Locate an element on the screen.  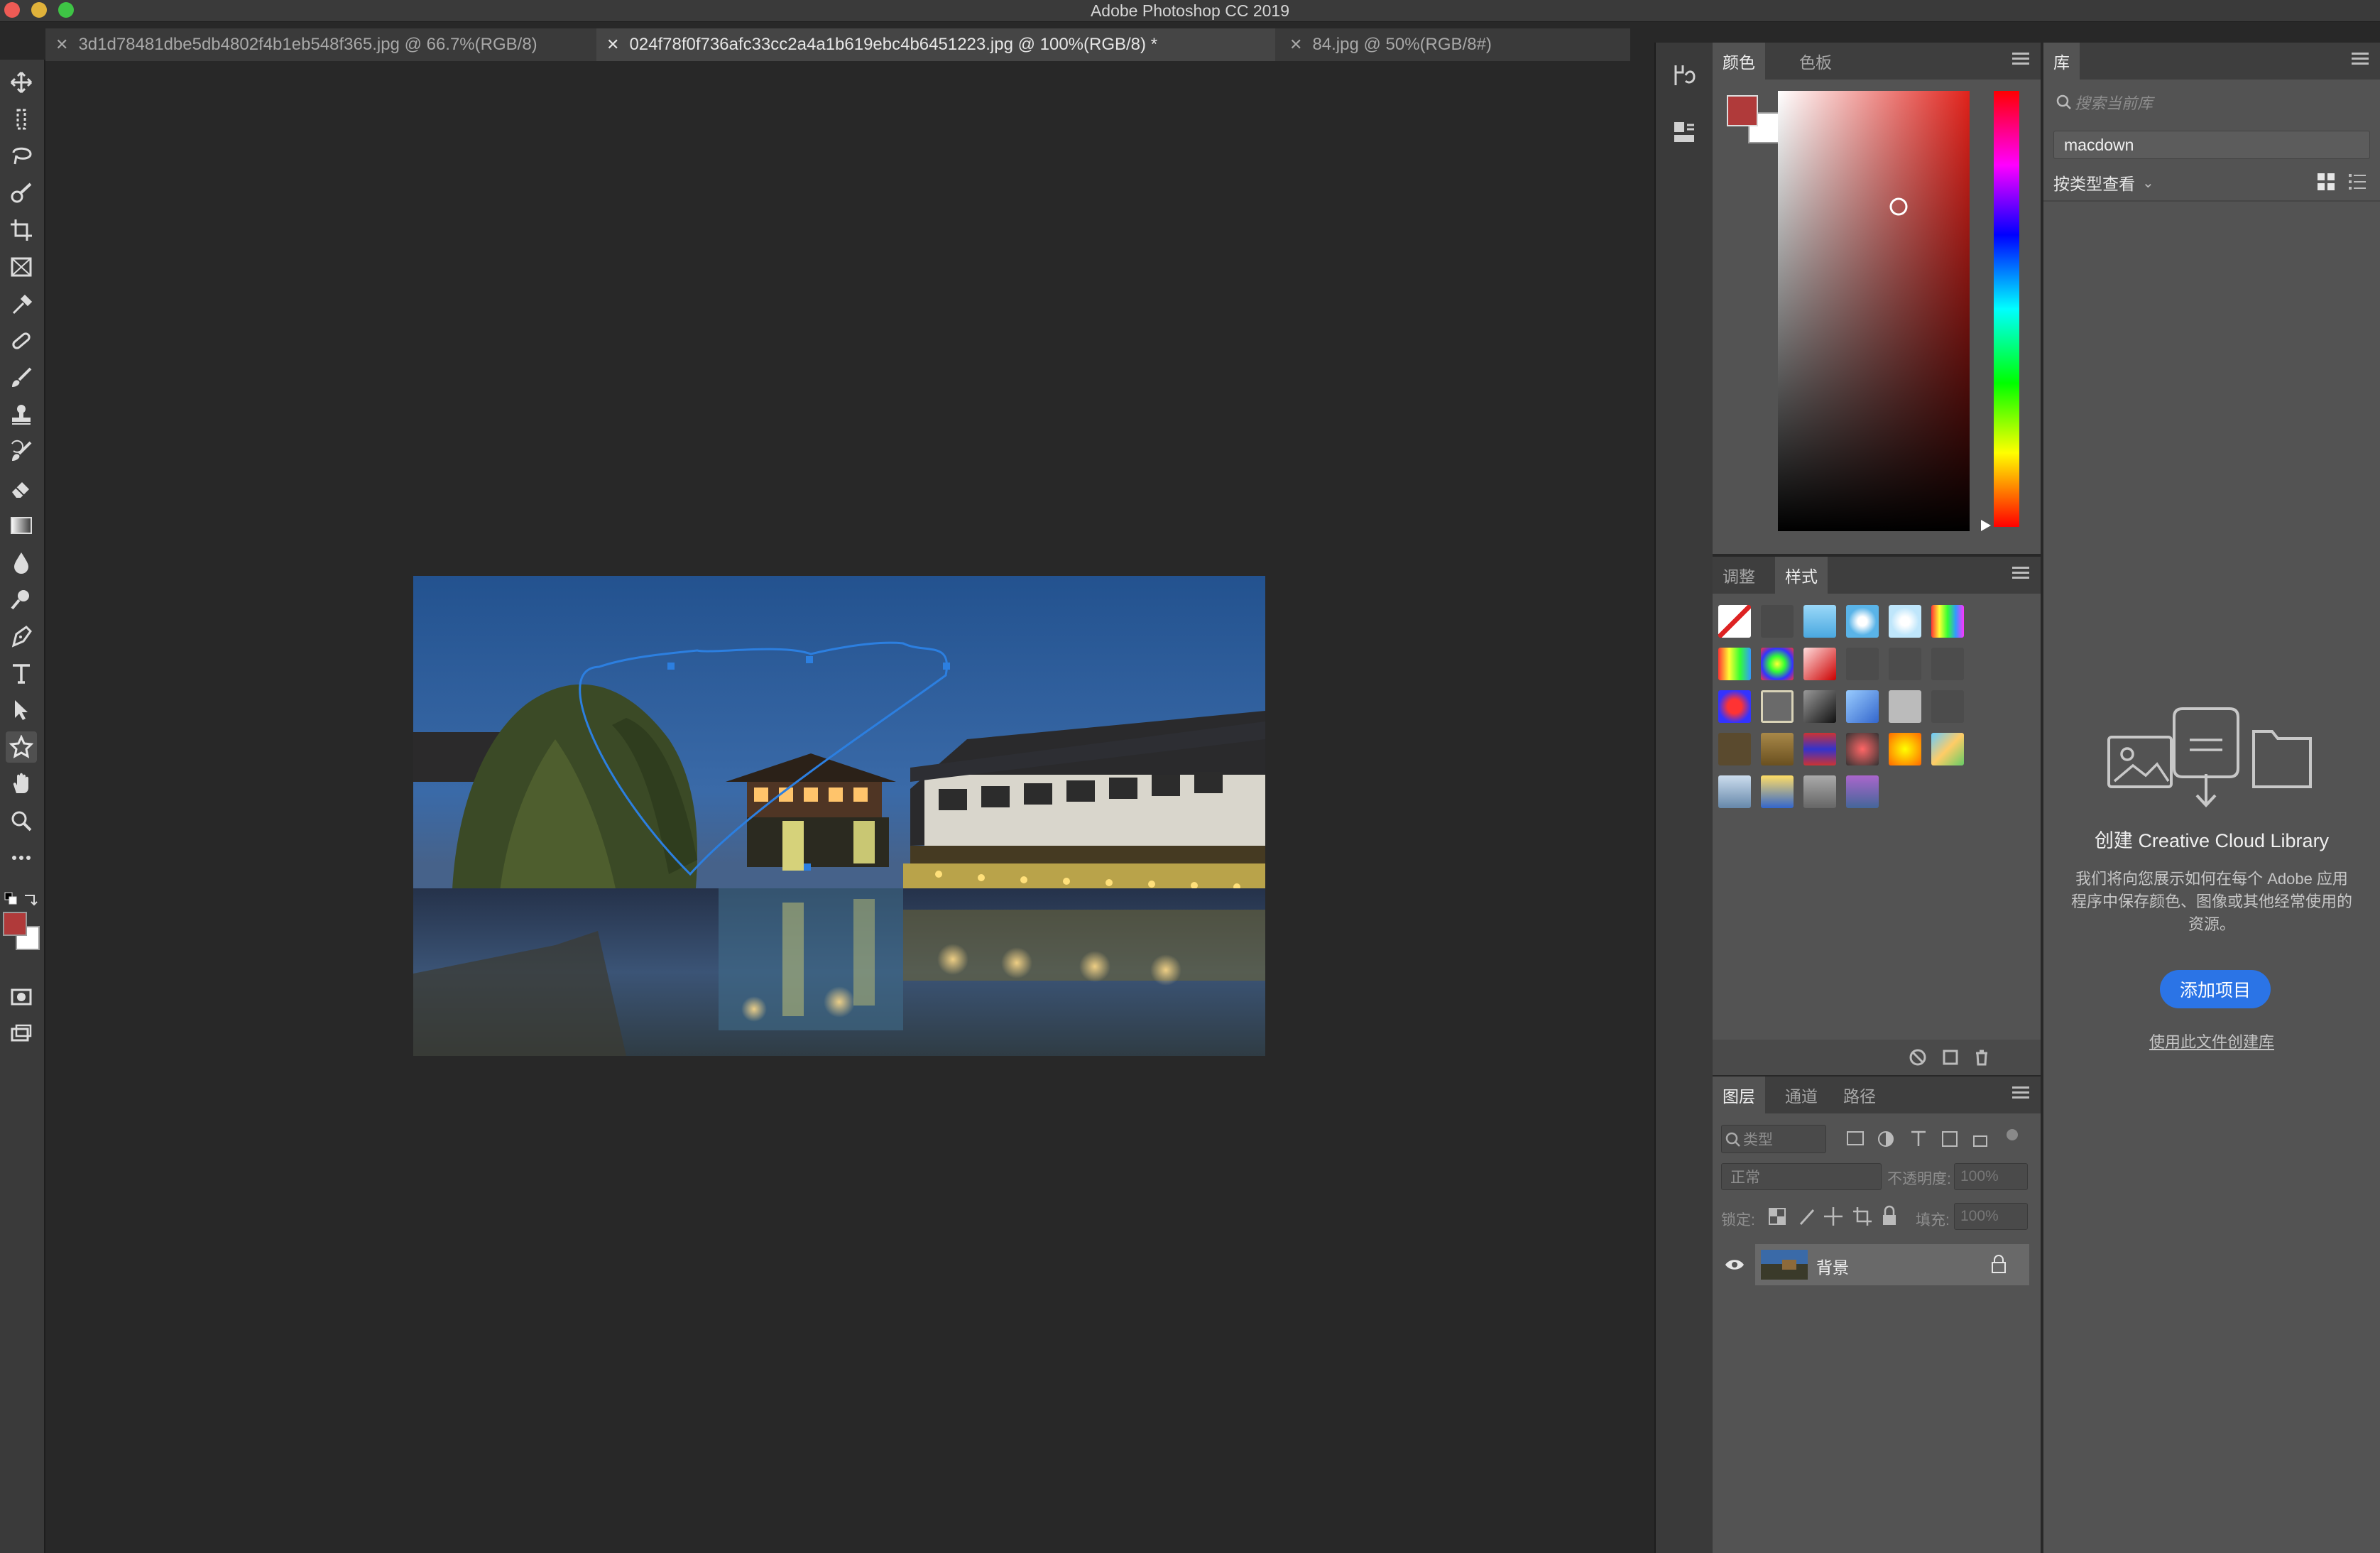
blur-icon is located at coordinates (22, 562).